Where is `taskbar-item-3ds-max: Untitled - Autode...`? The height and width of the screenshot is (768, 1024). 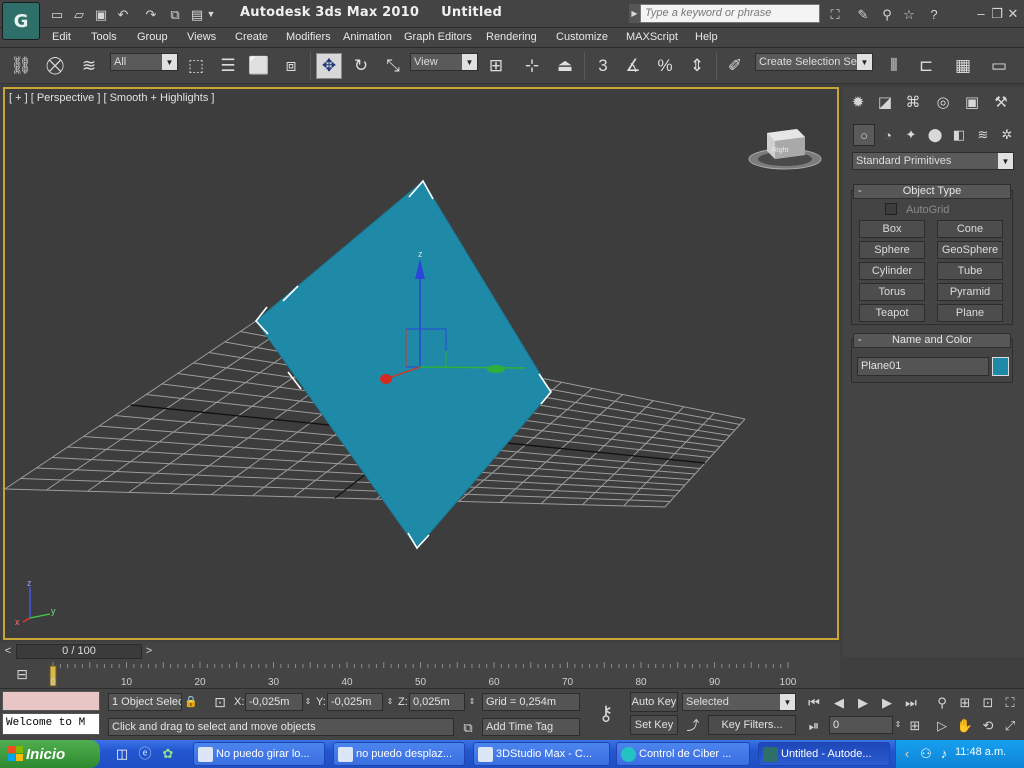
taskbar-item-3ds-max: Untitled - Autode... is located at coordinates (824, 754).